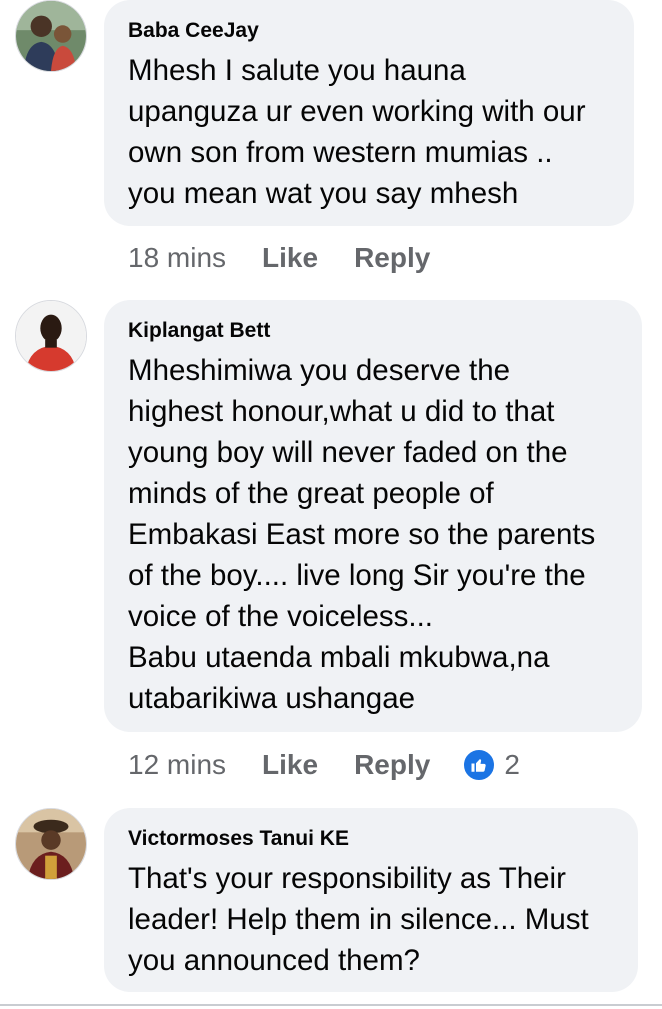 The width and height of the screenshot is (662, 1009). Describe the element at coordinates (331, 1005) in the screenshot. I see `divider` at that location.